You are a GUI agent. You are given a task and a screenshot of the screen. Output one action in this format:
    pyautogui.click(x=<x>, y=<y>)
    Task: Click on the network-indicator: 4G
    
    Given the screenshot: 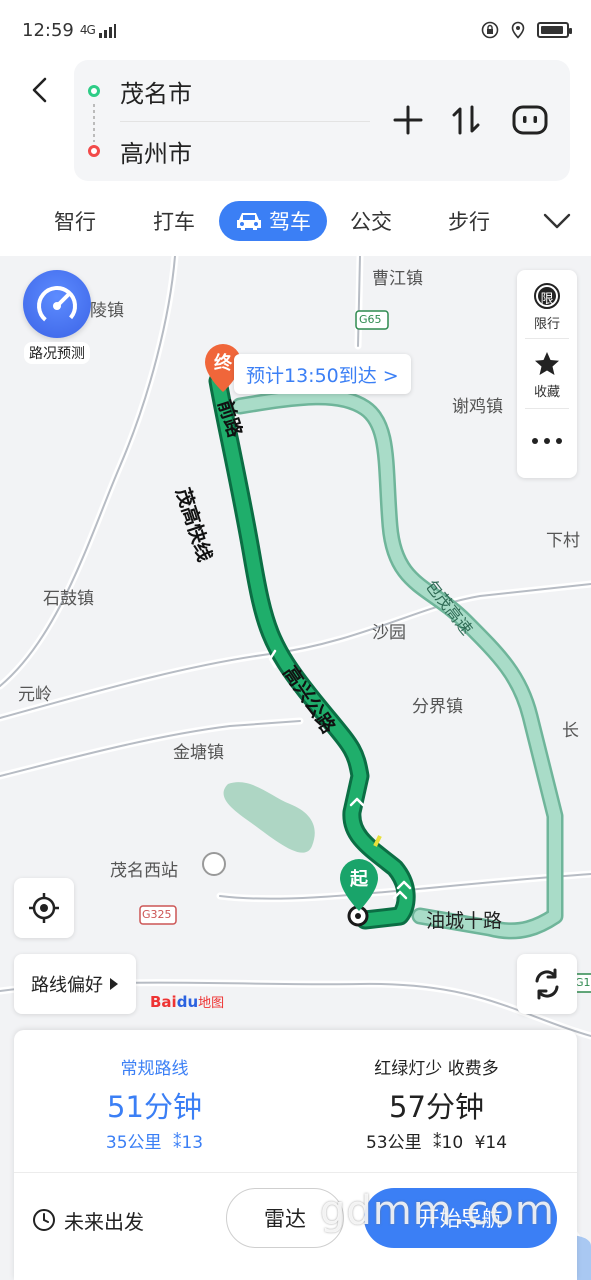 What is the action you would take?
    pyautogui.click(x=87, y=30)
    